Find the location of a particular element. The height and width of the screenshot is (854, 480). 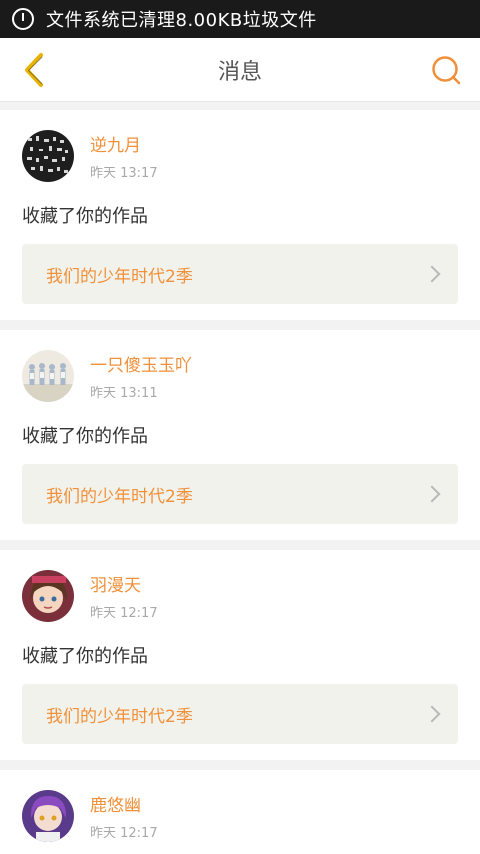

username: 一只傻玉玉吖 is located at coordinates (141, 363).